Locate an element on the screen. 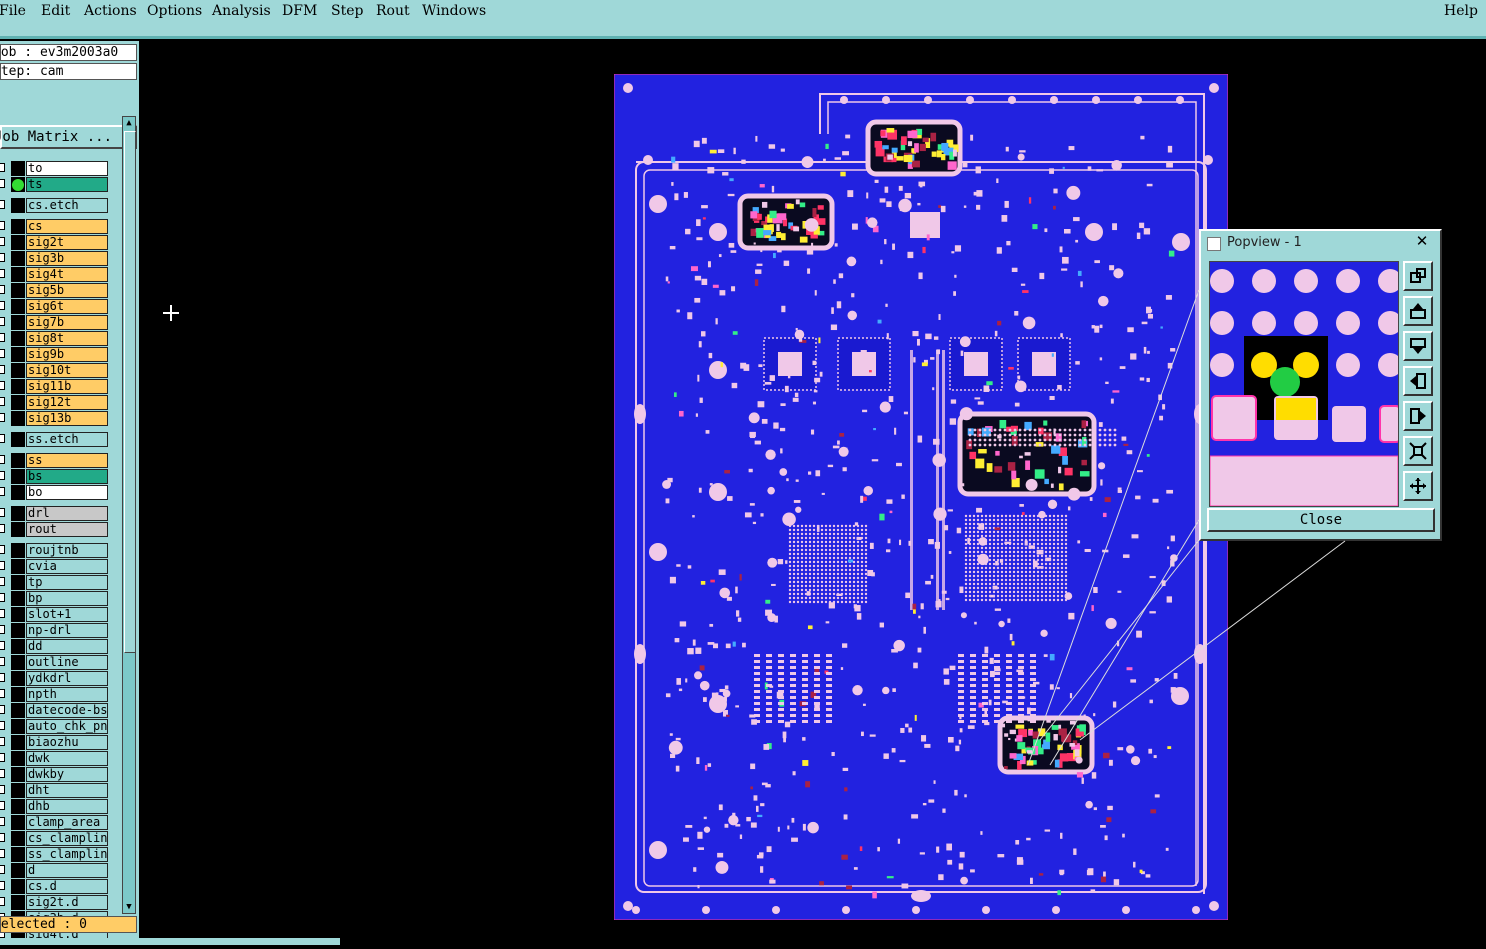  menu-options: Options is located at coordinates (174, 11).